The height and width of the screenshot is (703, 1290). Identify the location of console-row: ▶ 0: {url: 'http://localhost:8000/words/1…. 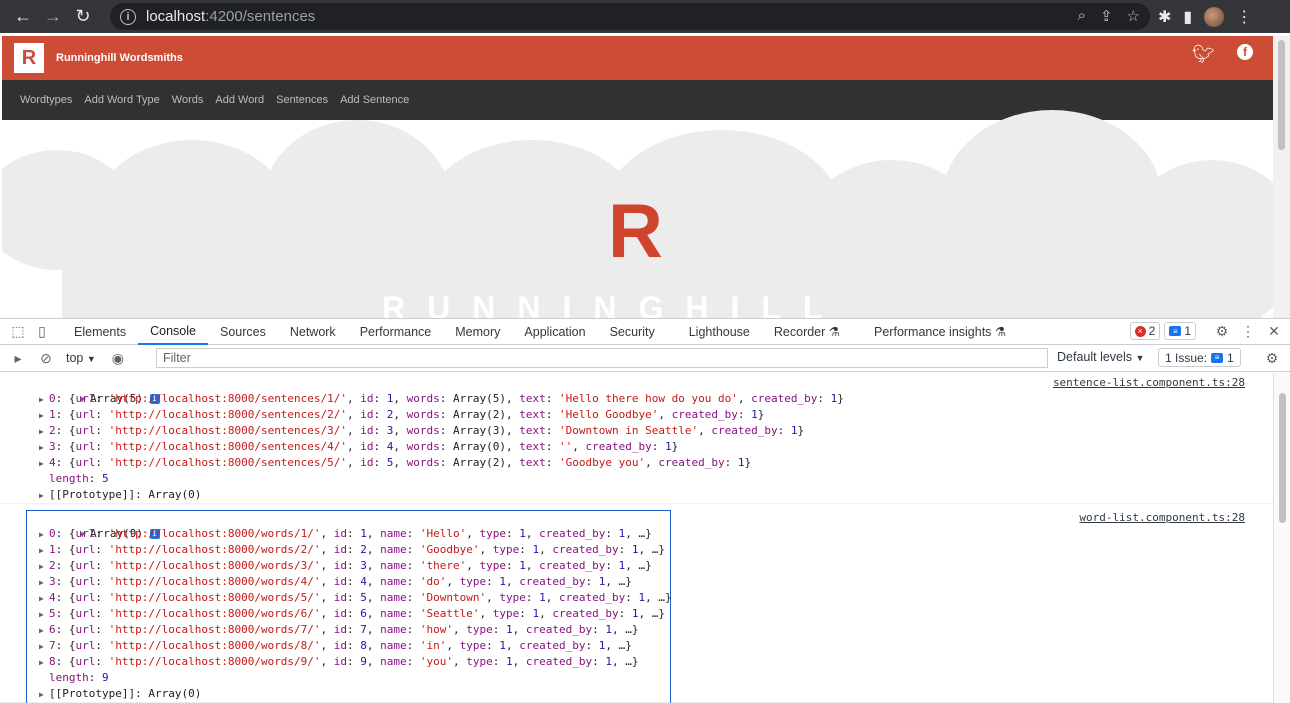
(636, 534).